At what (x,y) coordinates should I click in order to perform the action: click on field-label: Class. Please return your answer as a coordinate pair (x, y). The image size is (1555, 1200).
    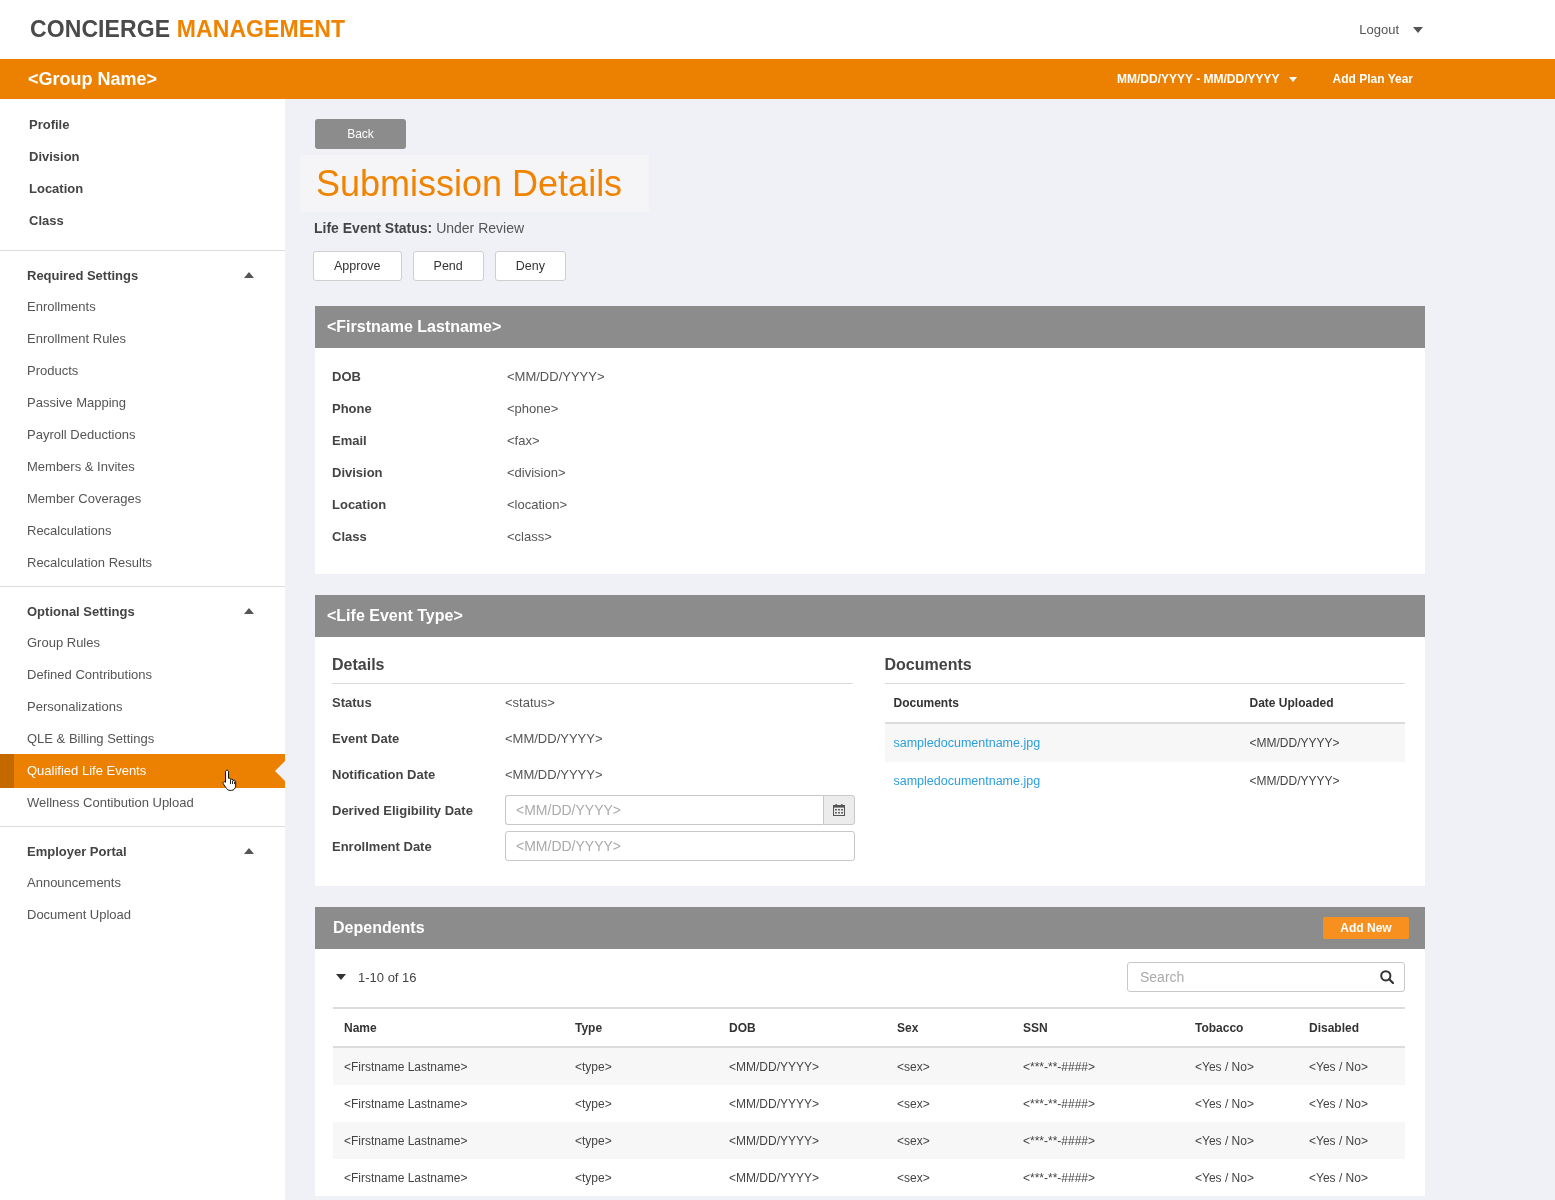
    Looking at the image, I should click on (350, 536).